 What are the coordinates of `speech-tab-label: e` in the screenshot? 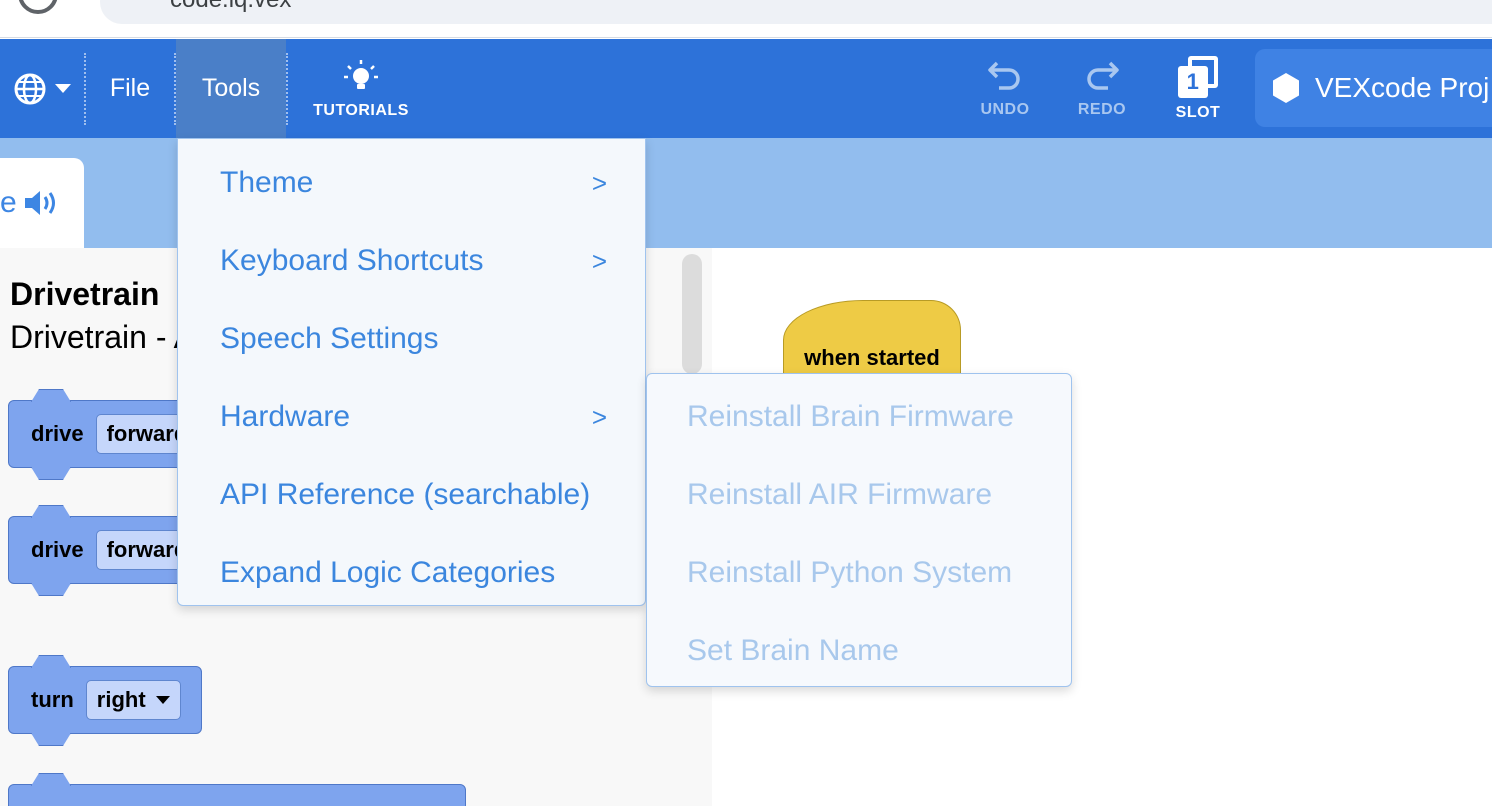 It's located at (8, 202).